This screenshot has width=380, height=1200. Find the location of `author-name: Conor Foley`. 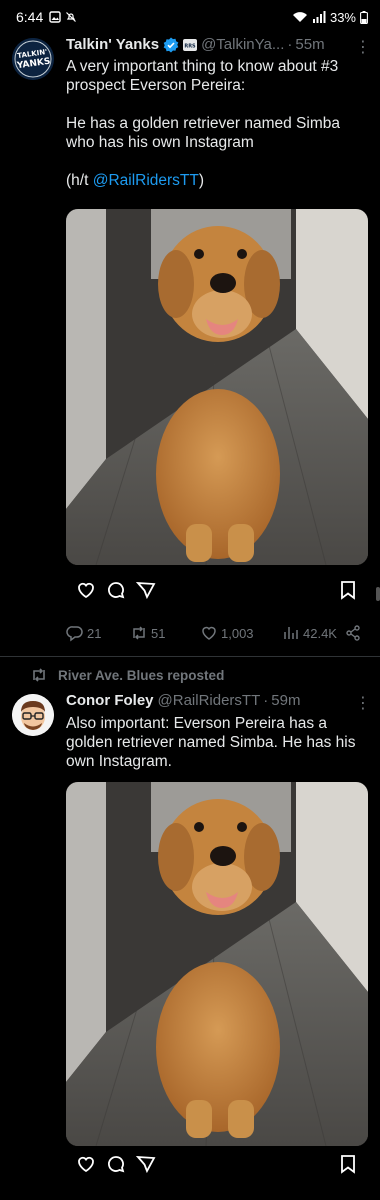

author-name: Conor Foley is located at coordinates (110, 700).